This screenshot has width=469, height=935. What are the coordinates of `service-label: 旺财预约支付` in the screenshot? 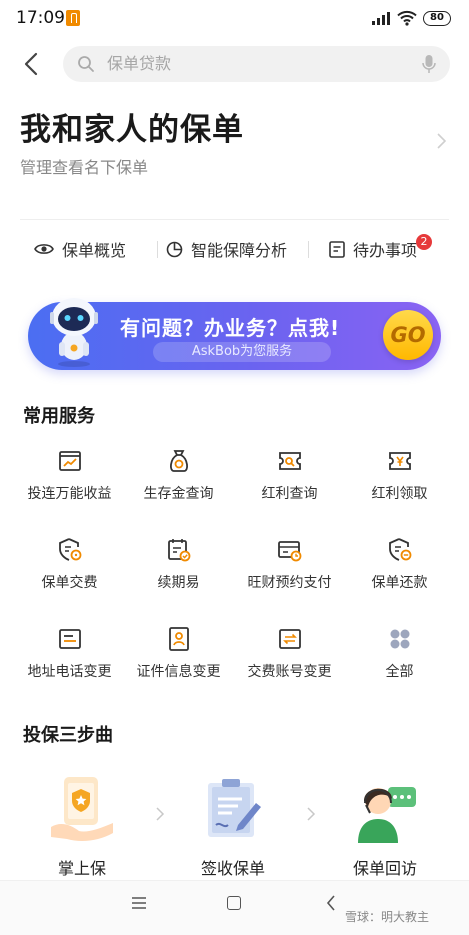 It's located at (289, 583).